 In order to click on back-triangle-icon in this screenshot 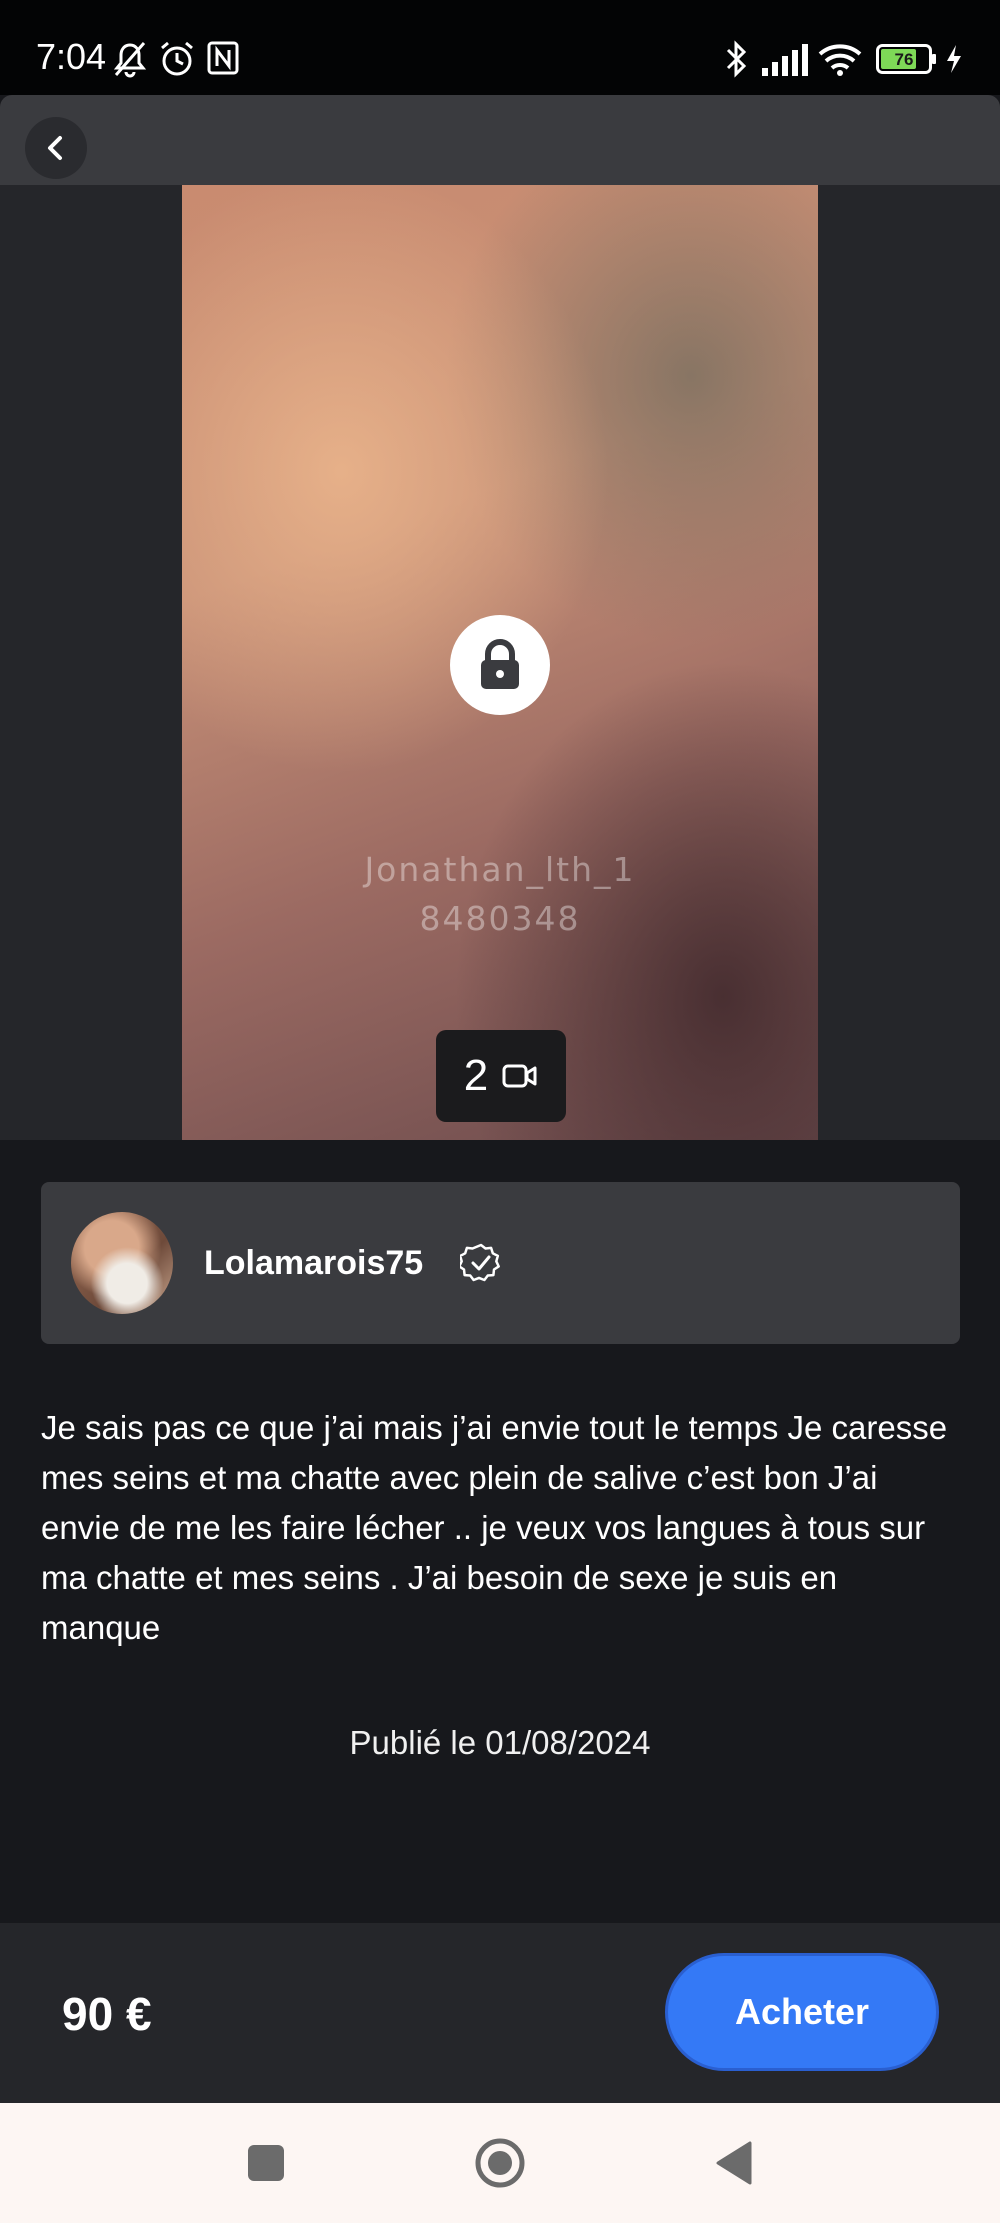, I will do `click(734, 2163)`.